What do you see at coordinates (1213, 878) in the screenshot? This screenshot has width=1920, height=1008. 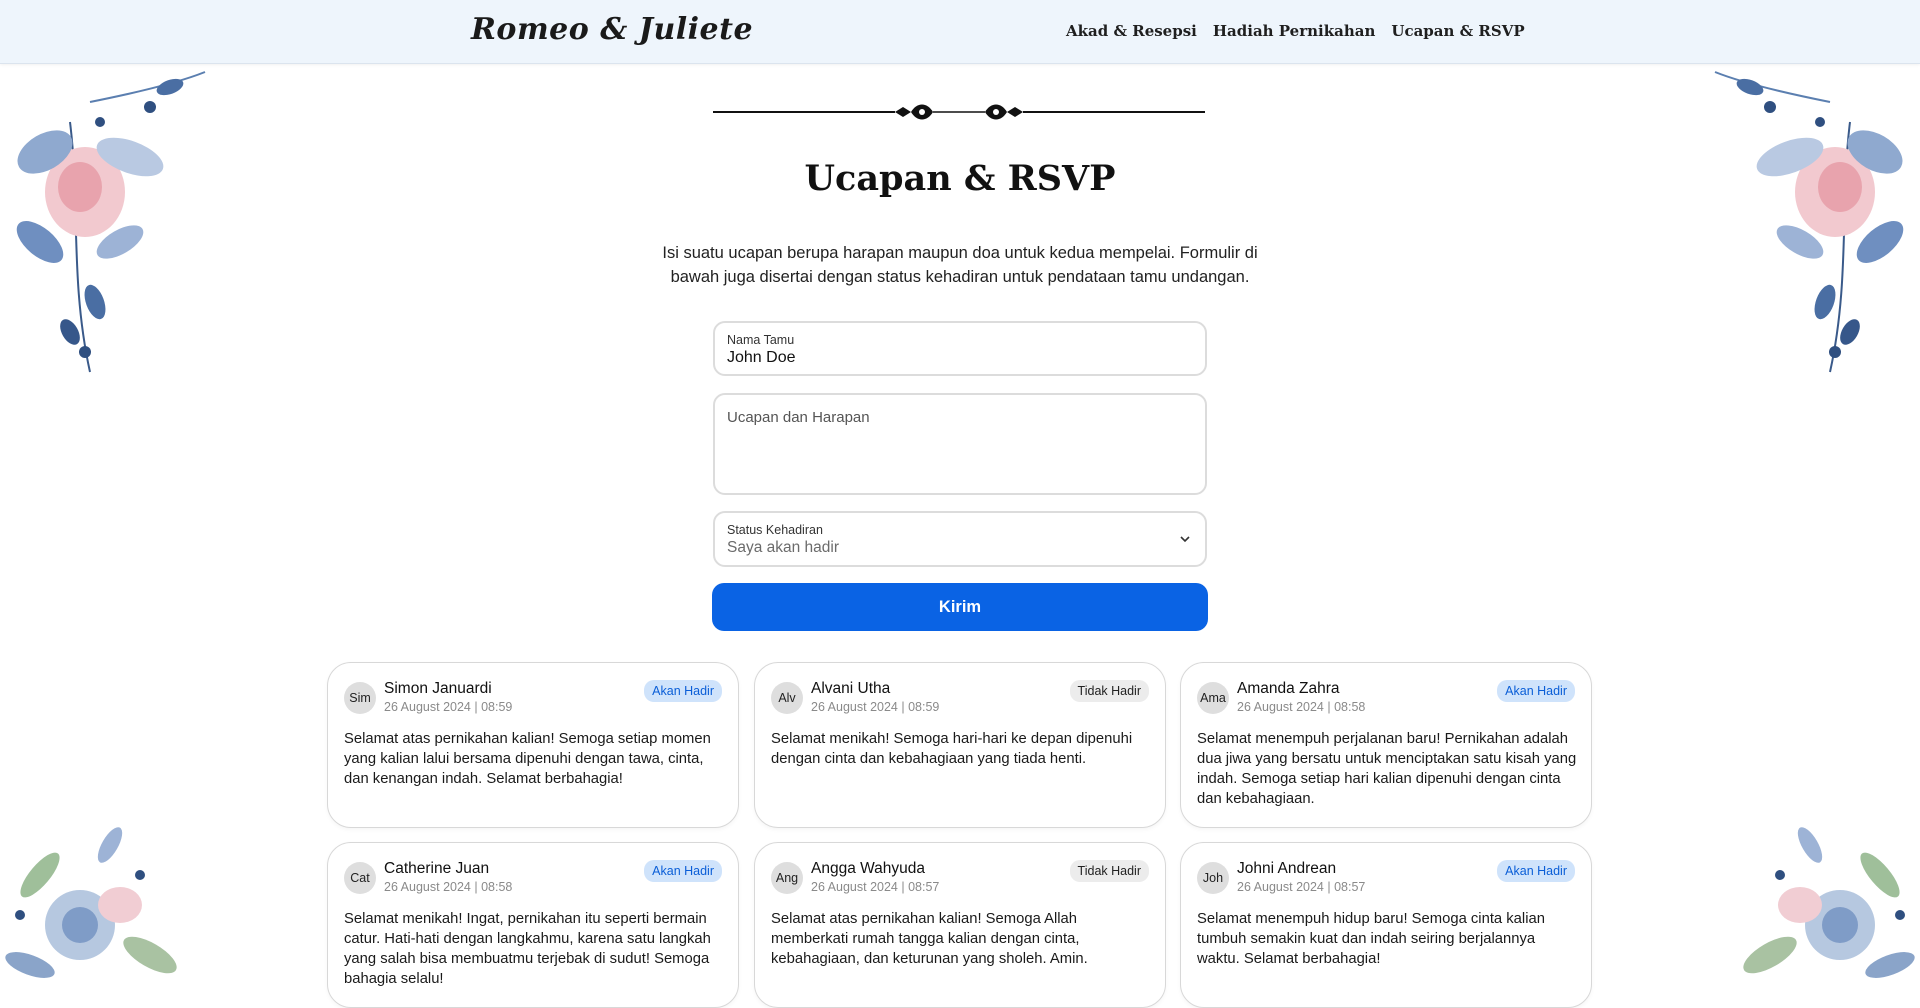 I see `avatar: Joh` at bounding box center [1213, 878].